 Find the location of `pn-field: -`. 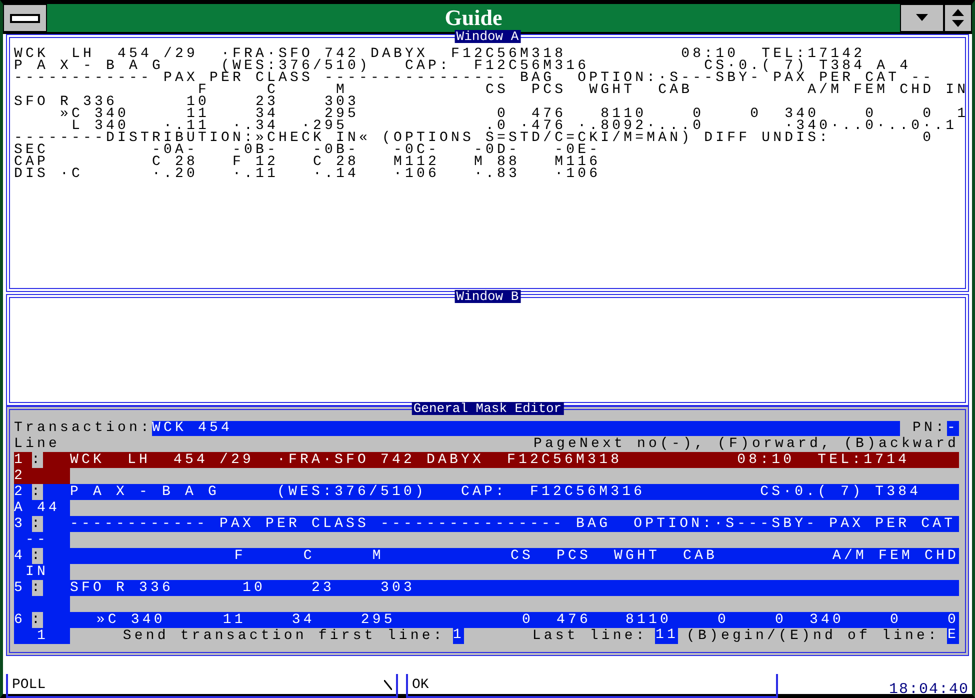

pn-field: - is located at coordinates (953, 428).